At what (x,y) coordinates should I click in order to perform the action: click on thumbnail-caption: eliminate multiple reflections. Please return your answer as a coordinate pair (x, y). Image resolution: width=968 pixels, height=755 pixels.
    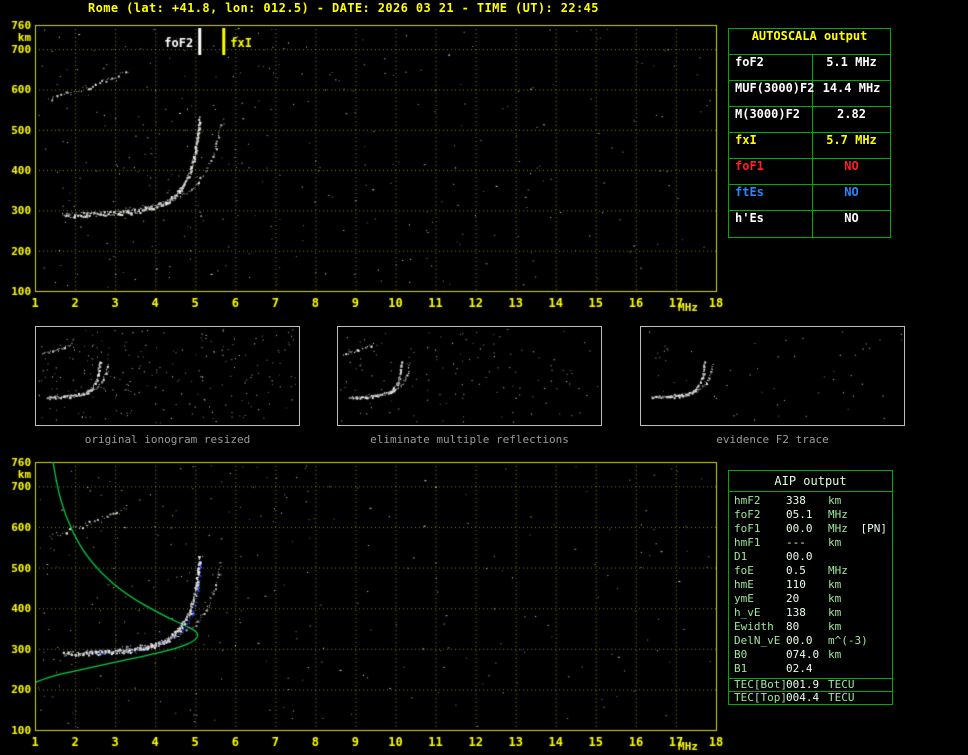
    Looking at the image, I should click on (469, 439).